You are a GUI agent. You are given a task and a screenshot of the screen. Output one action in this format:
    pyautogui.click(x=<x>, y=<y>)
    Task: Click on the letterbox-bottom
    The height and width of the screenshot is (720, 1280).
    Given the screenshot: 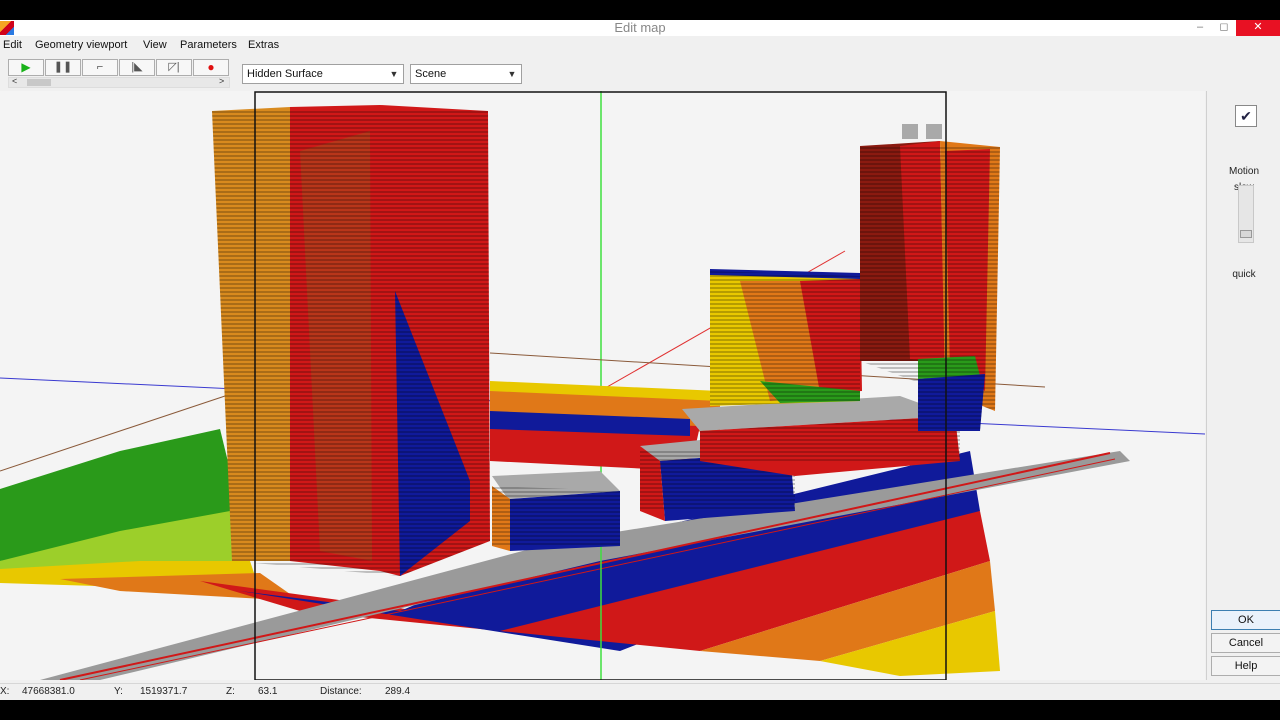 What is the action you would take?
    pyautogui.click(x=640, y=710)
    